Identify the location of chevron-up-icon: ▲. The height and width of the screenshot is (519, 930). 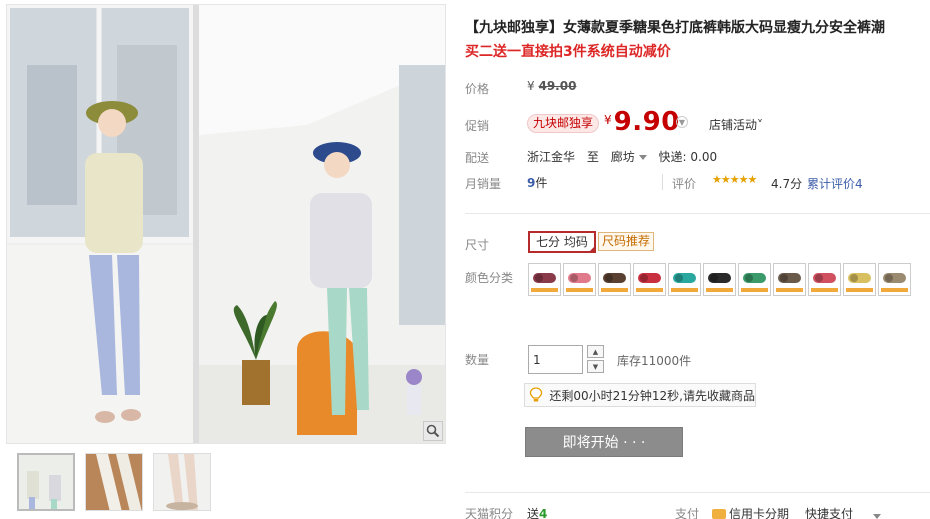
(595, 351).